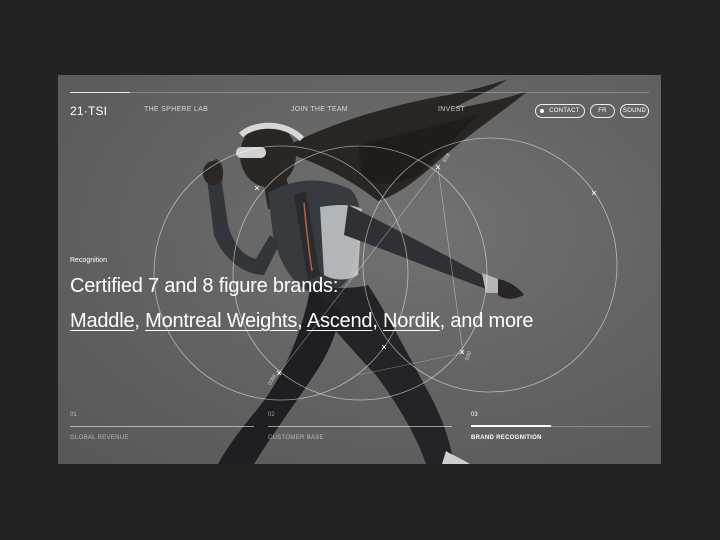  Describe the element at coordinates (542, 111) in the screenshot. I see `dot-icon` at that location.